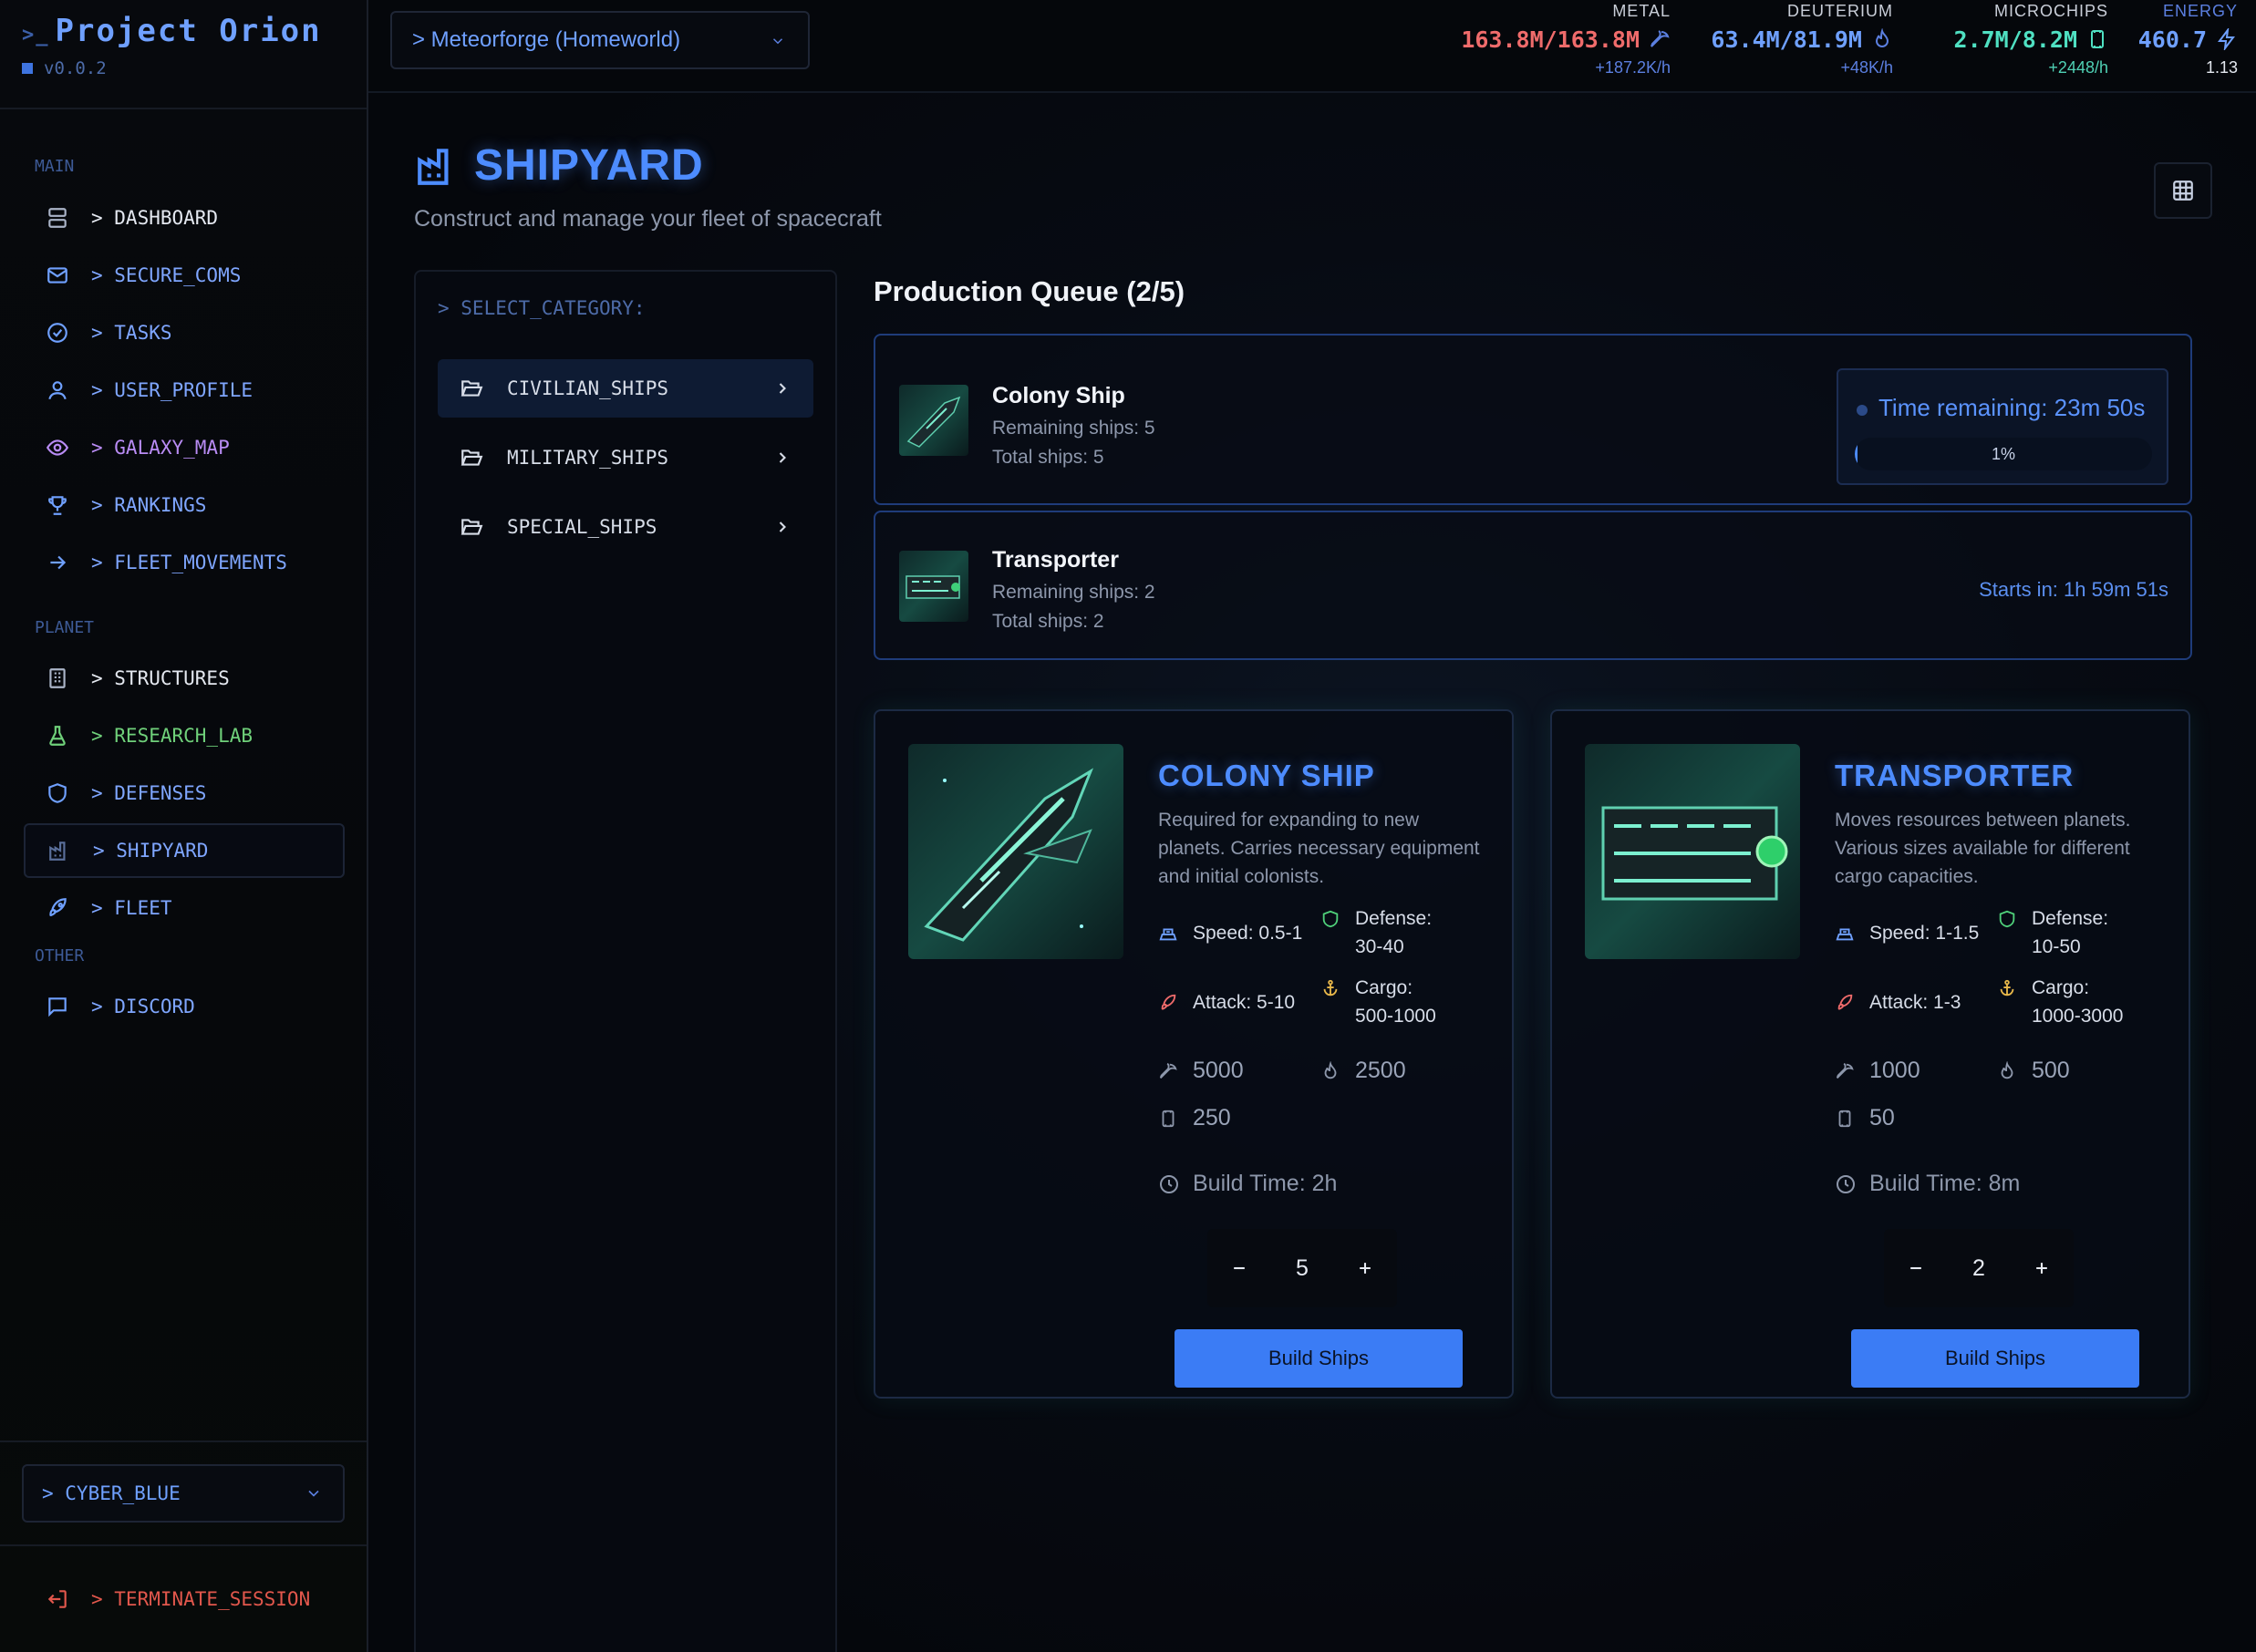  Describe the element at coordinates (542, 308) in the screenshot. I see `category-heading: > SELECT_CATEGORY:` at that location.